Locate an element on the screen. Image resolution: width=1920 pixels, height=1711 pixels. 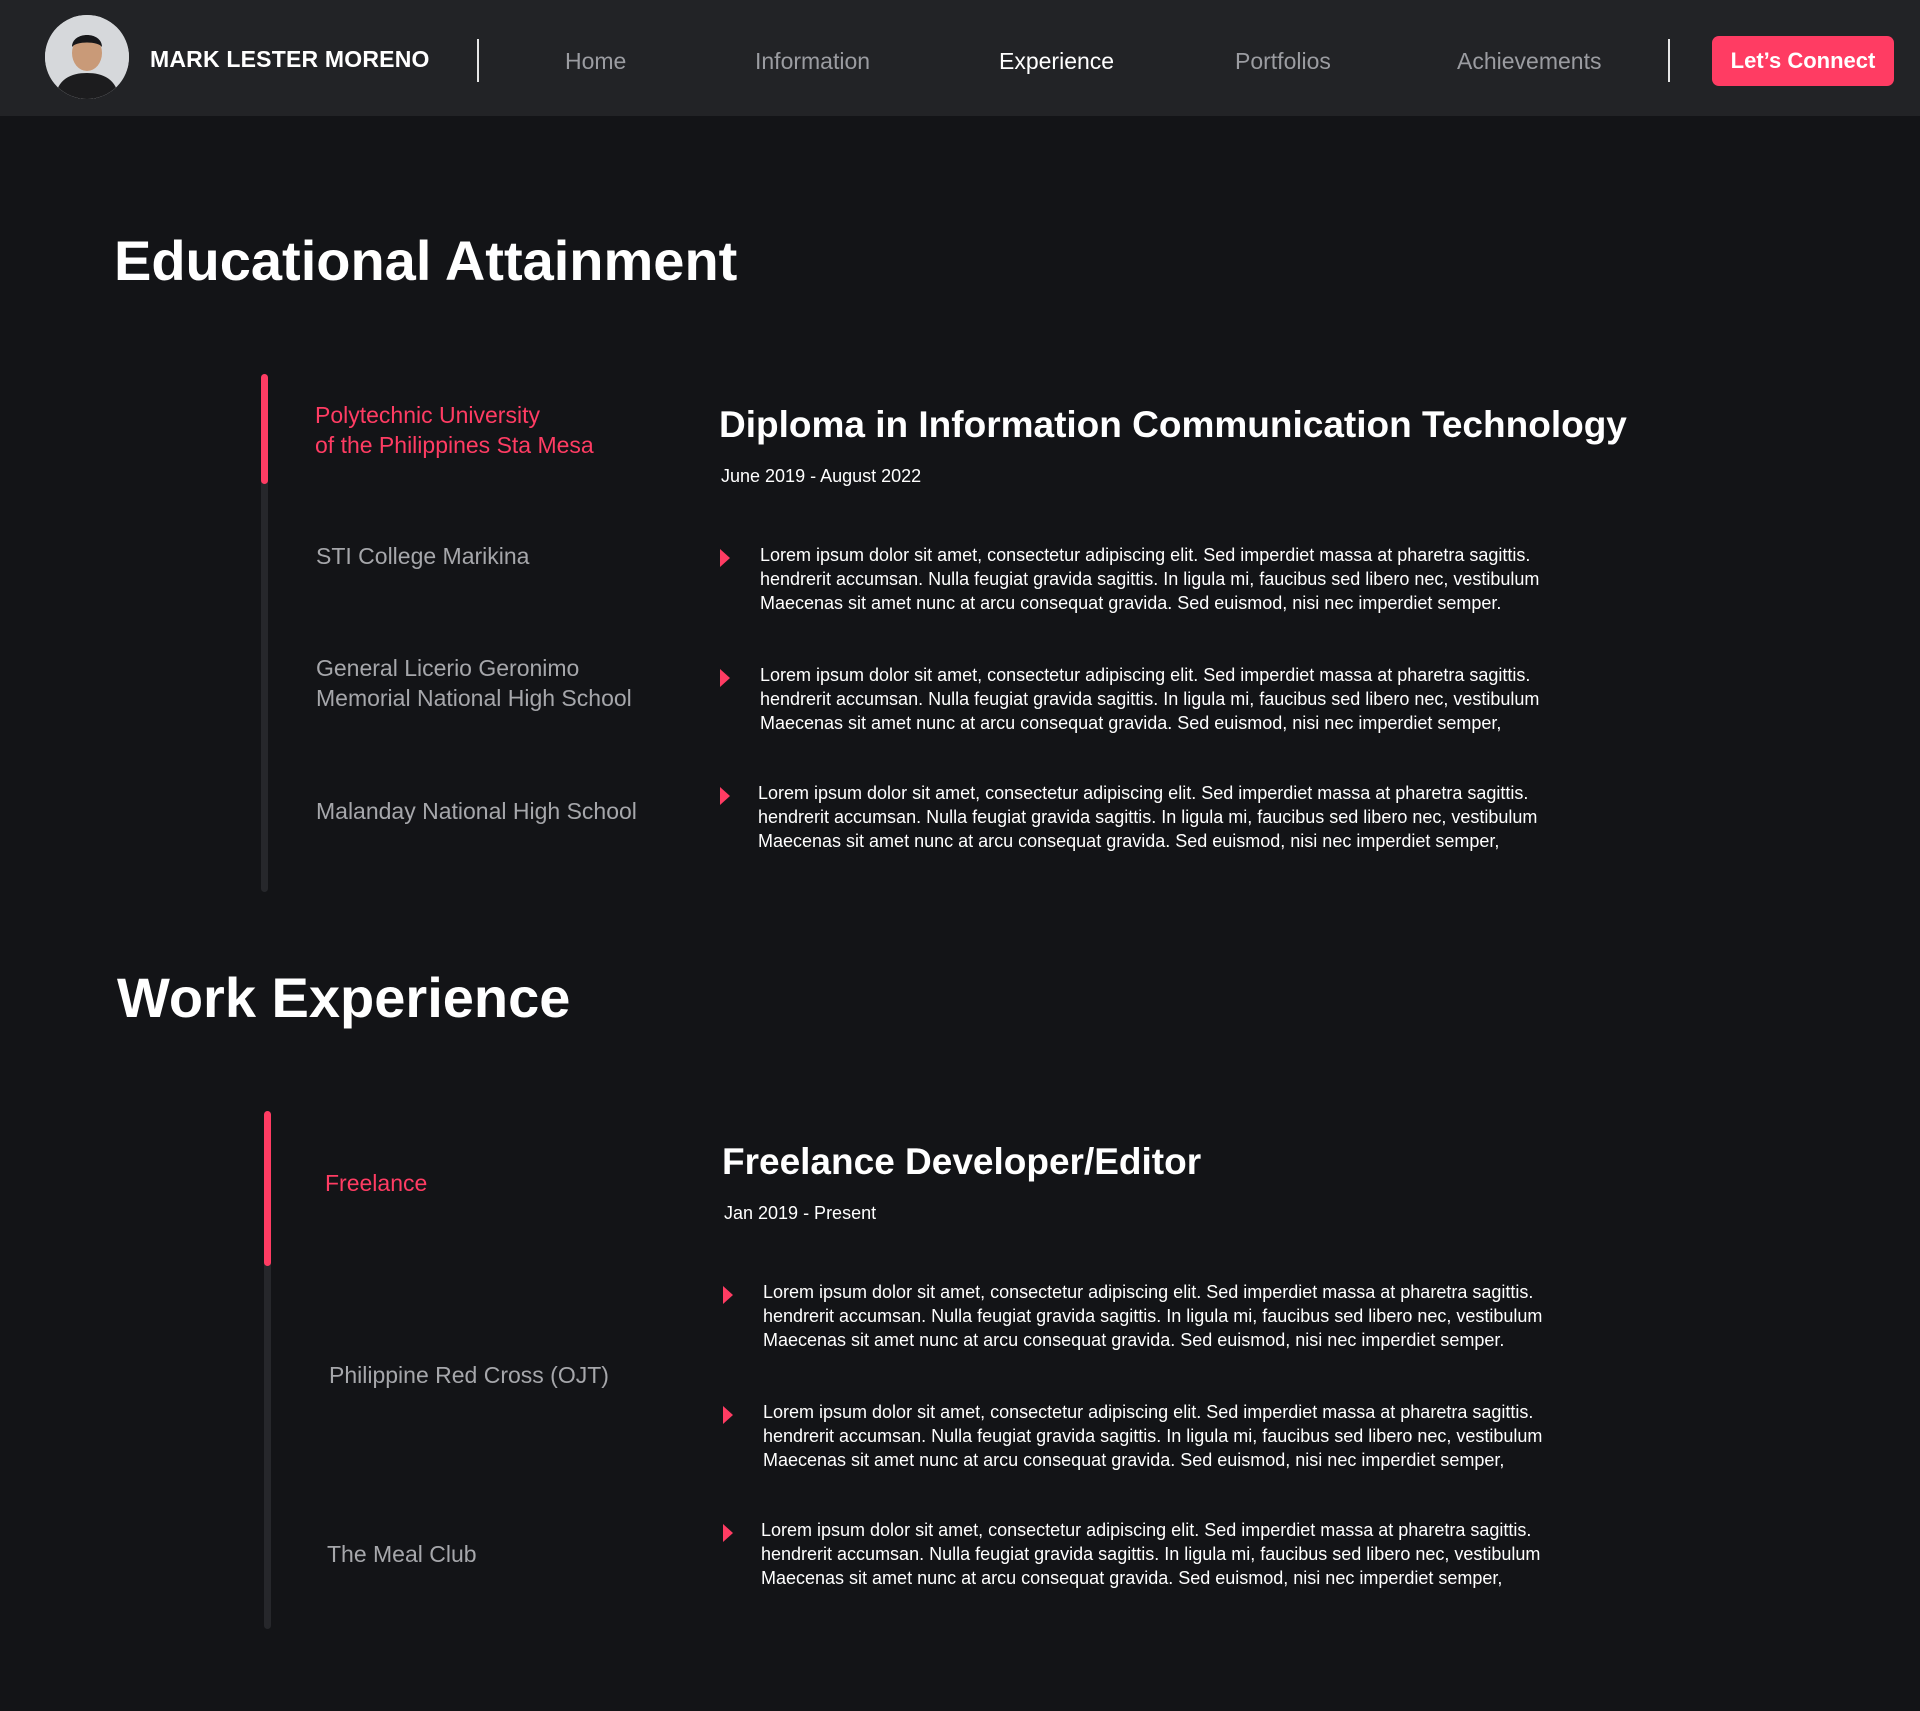
education-timeline-indicator is located at coordinates (264, 429).